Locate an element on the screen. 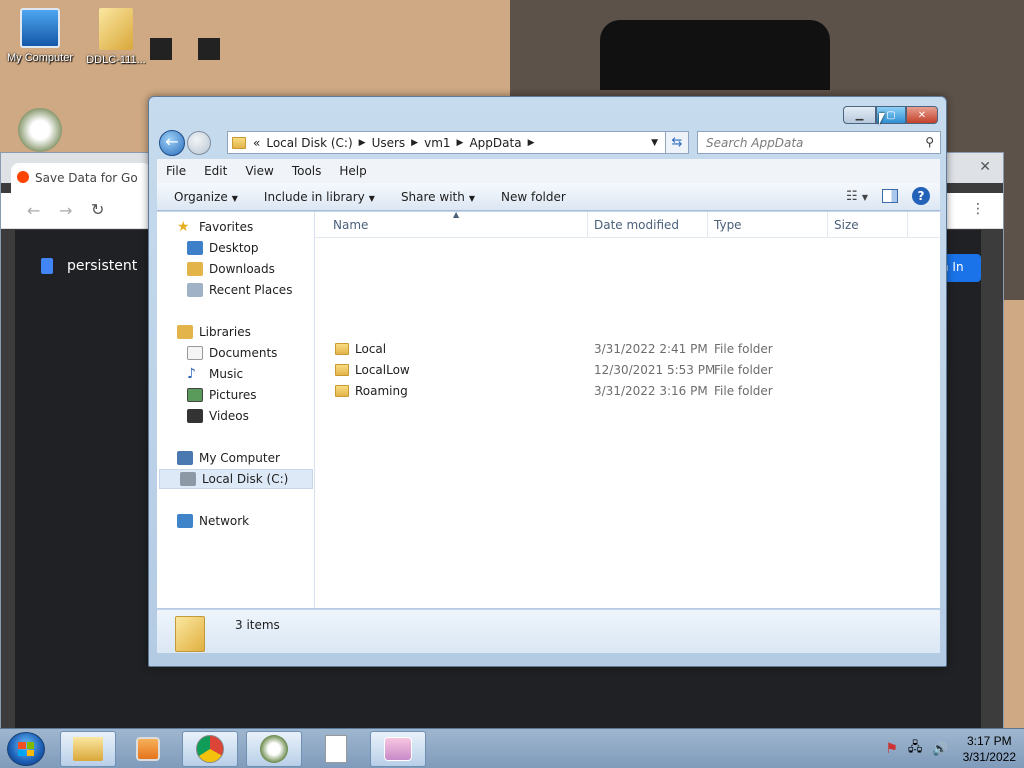 Image resolution: width=1024 pixels, height=768 pixels. taskbar-media-player is located at coordinates (148, 749).